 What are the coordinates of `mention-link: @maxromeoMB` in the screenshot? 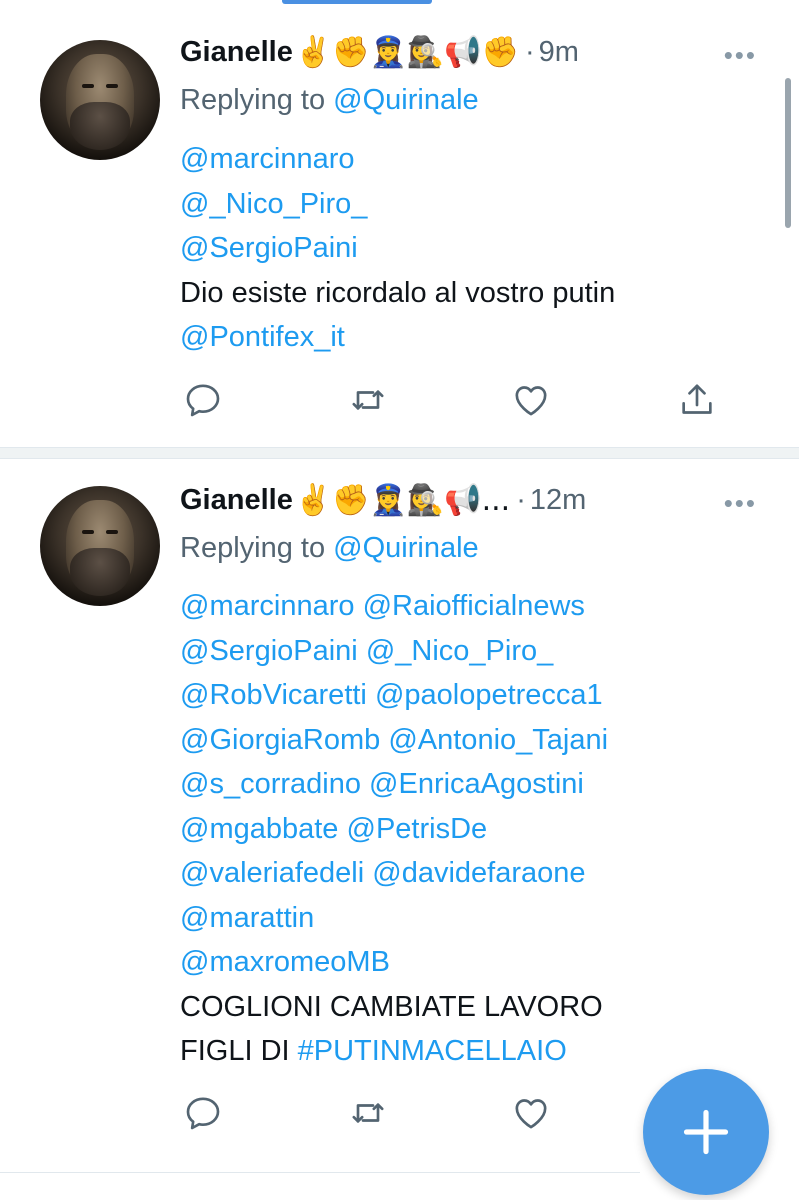 It's located at (285, 962).